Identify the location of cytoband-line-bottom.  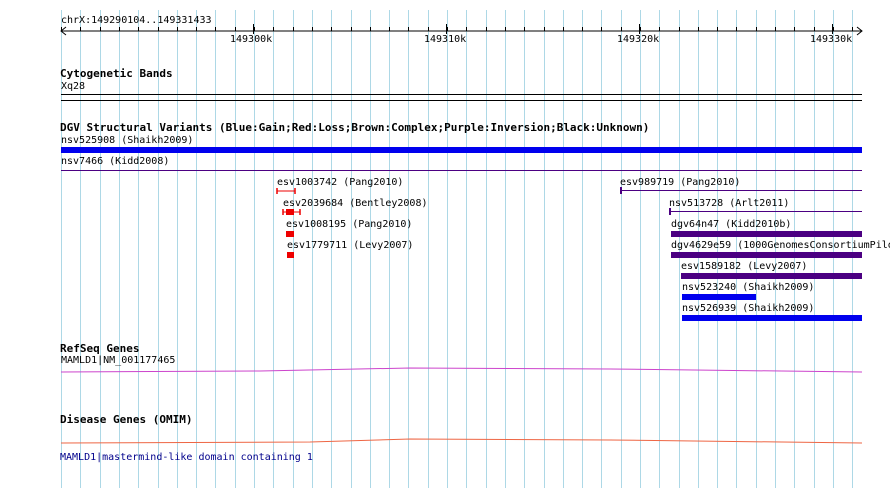
(461, 100).